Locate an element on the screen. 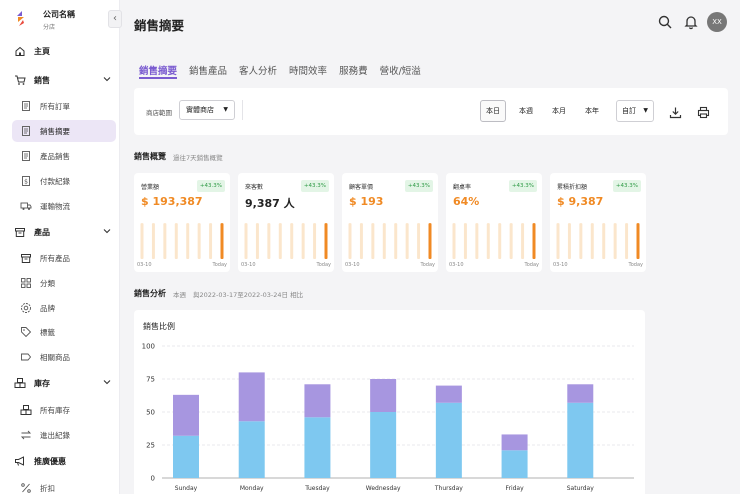  bell-icon is located at coordinates (691, 22).